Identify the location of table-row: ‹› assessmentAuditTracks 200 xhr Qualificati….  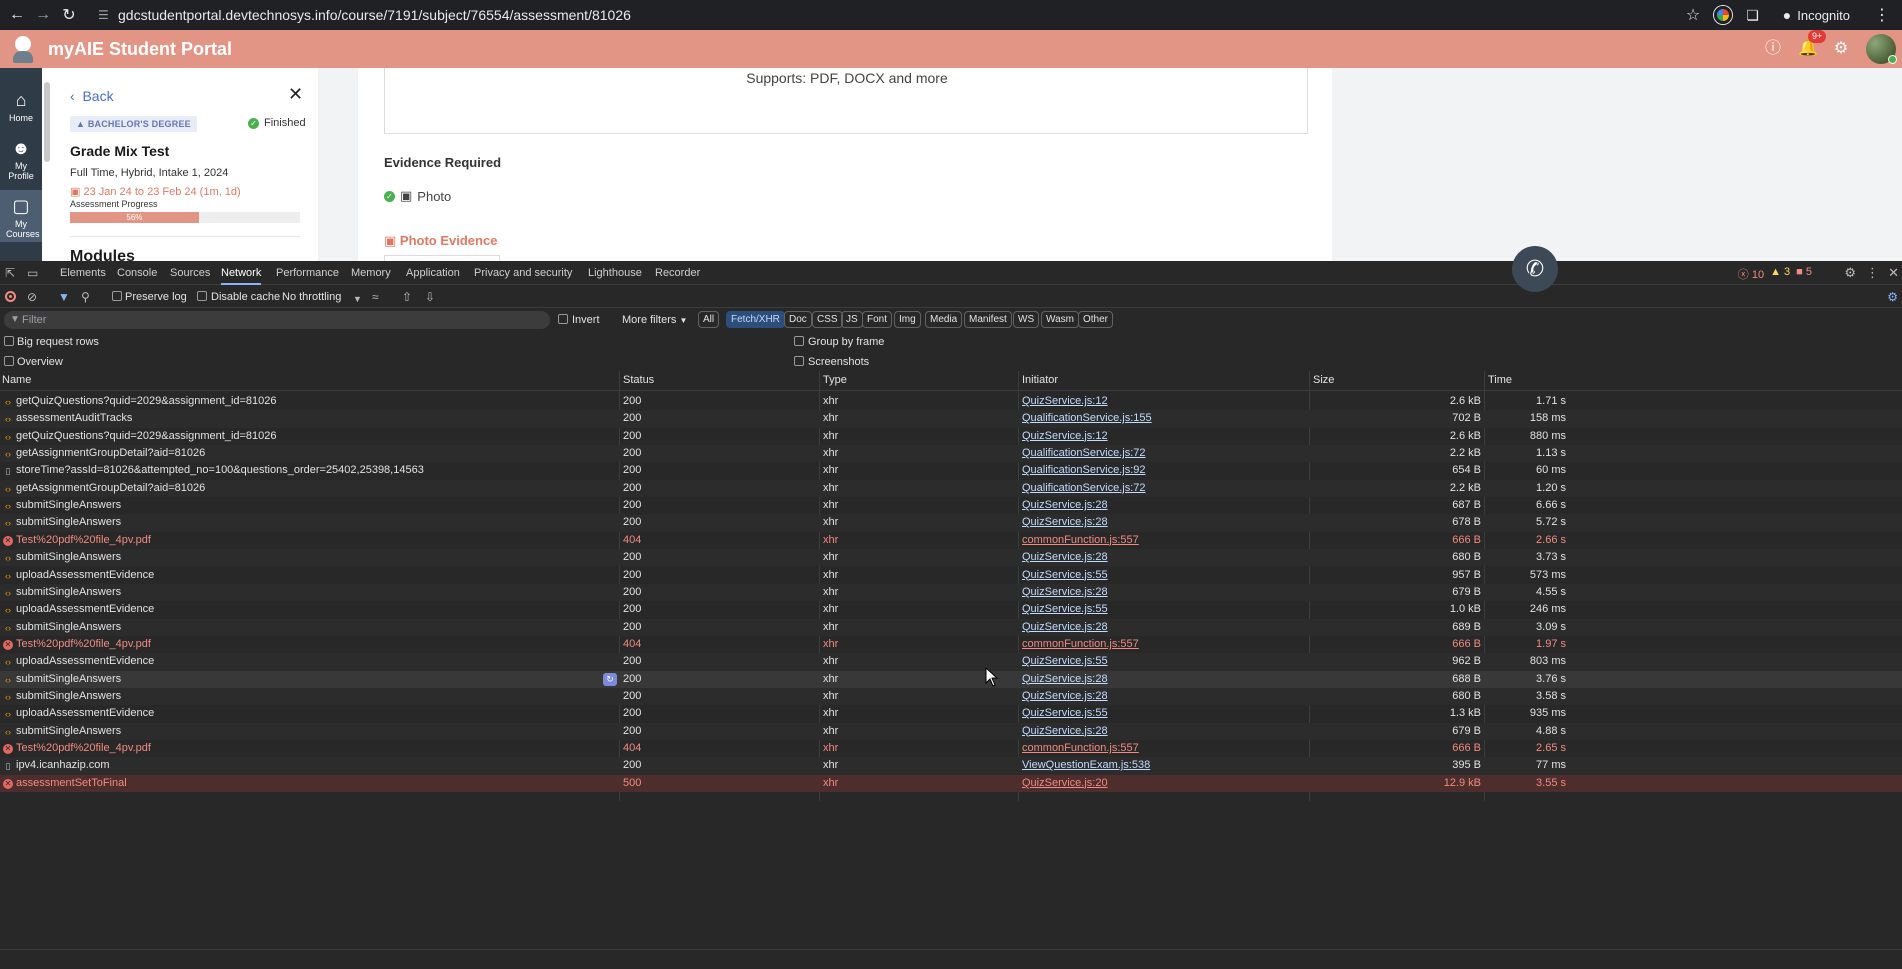
(951, 419).